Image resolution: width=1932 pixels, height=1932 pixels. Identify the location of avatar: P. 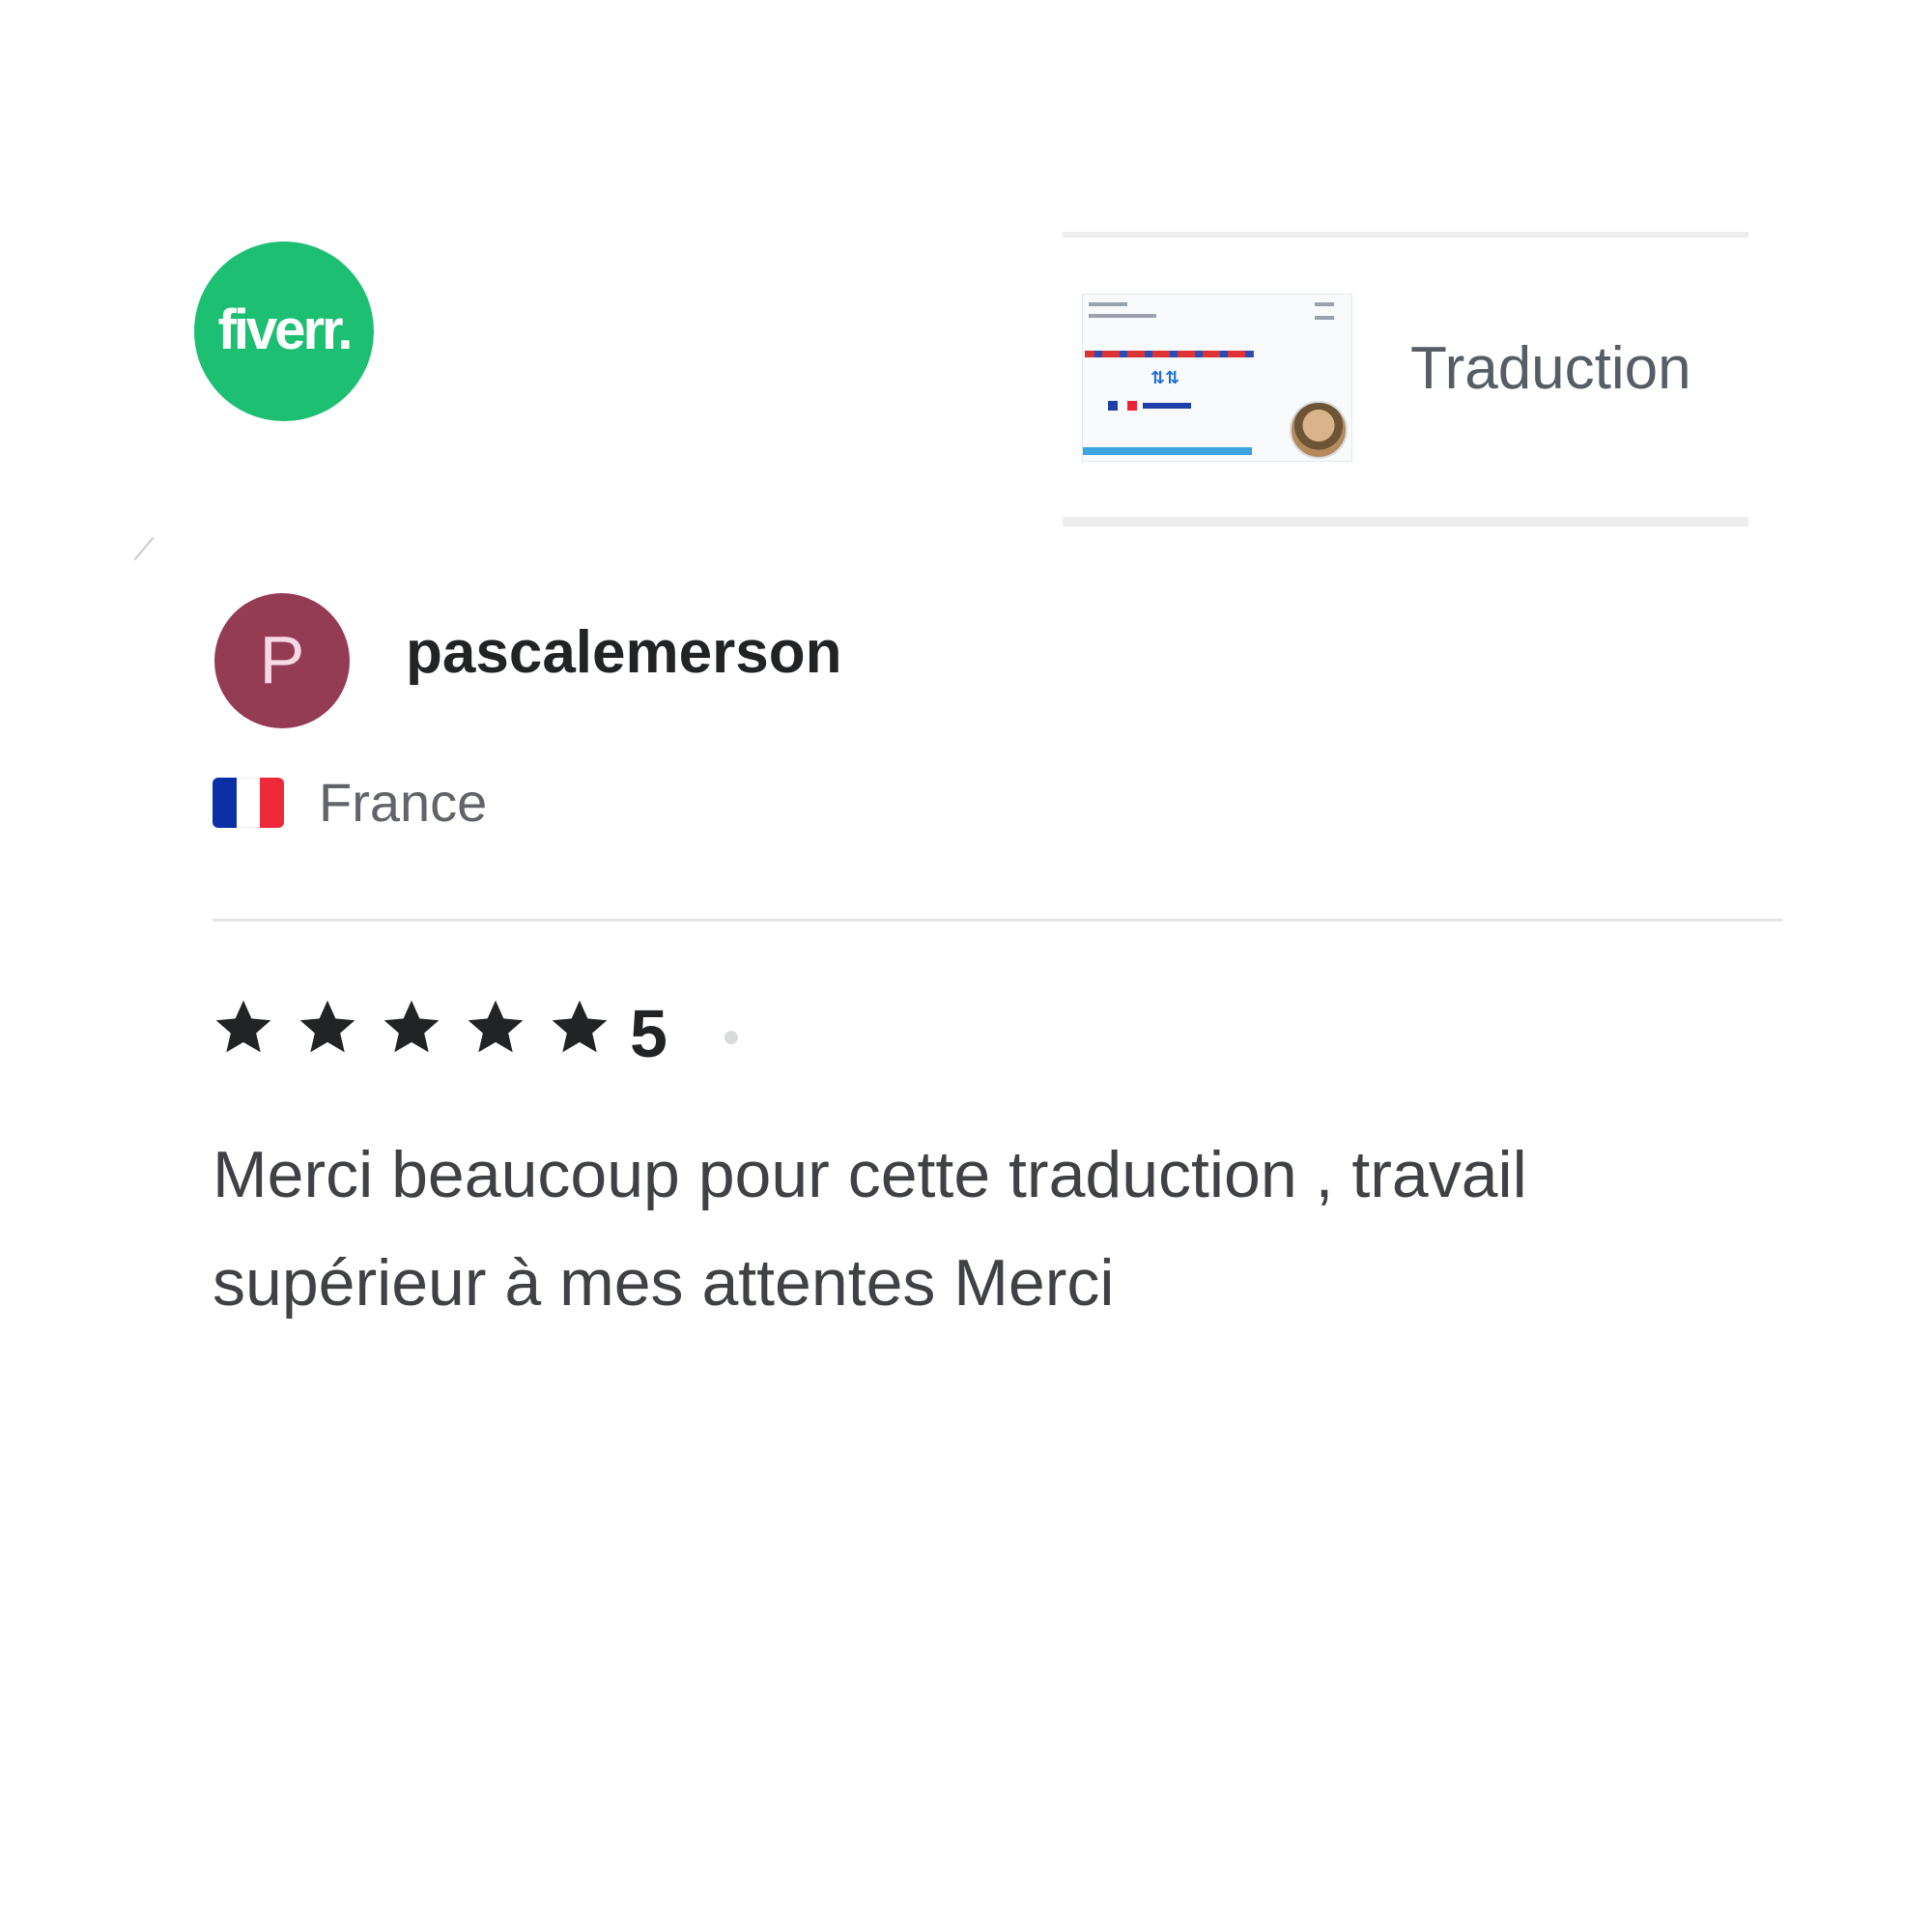
(282, 660).